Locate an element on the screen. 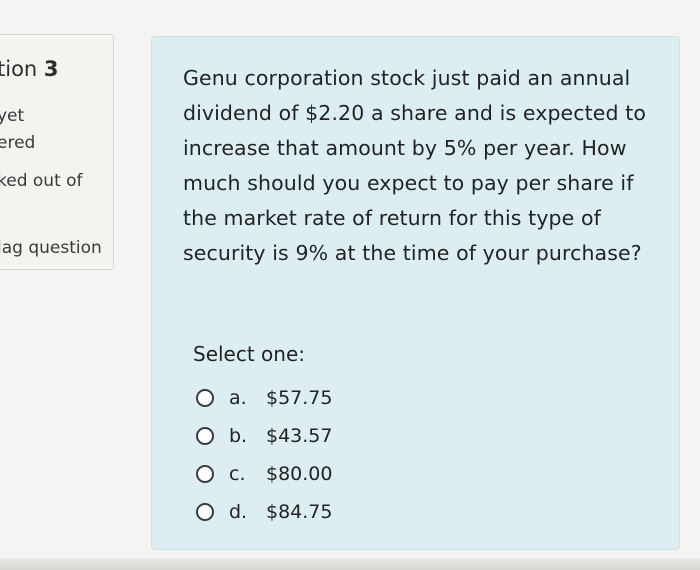 Image resolution: width=700 pixels, height=570 pixels. question-mark-text: ked out of is located at coordinates (41, 181).